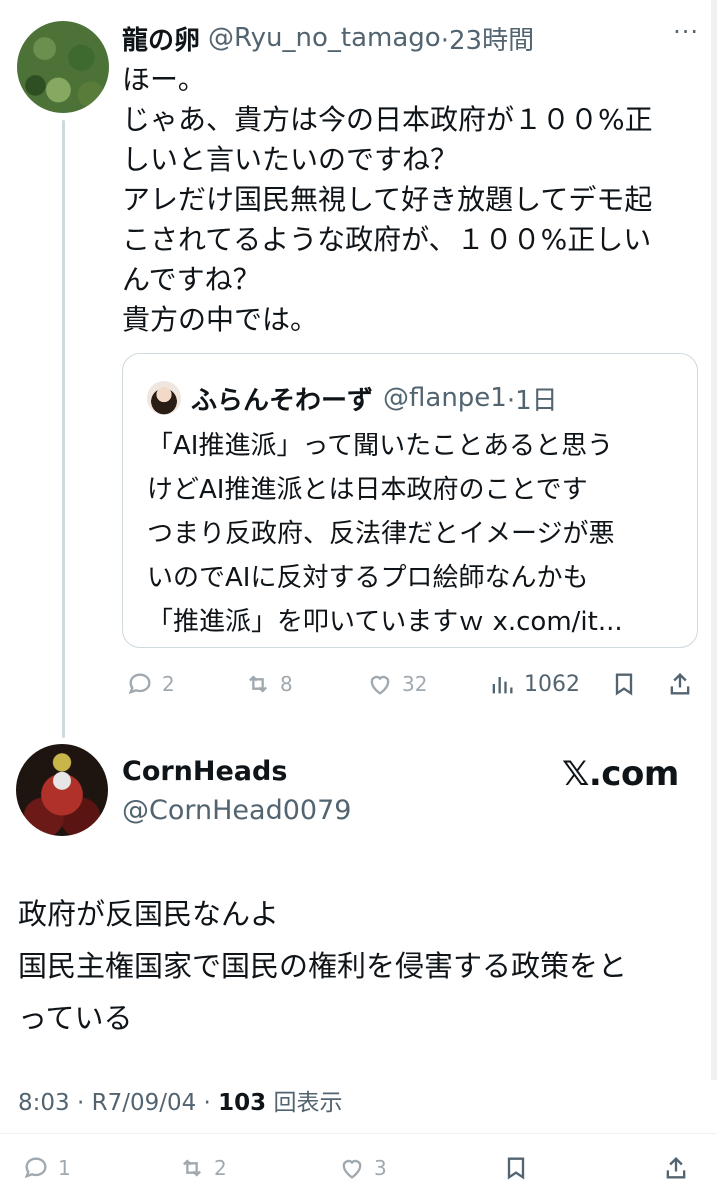 Image resolution: width=717 pixels, height=1191 pixels. I want to click on bar-chart-icon, so click(502, 685).